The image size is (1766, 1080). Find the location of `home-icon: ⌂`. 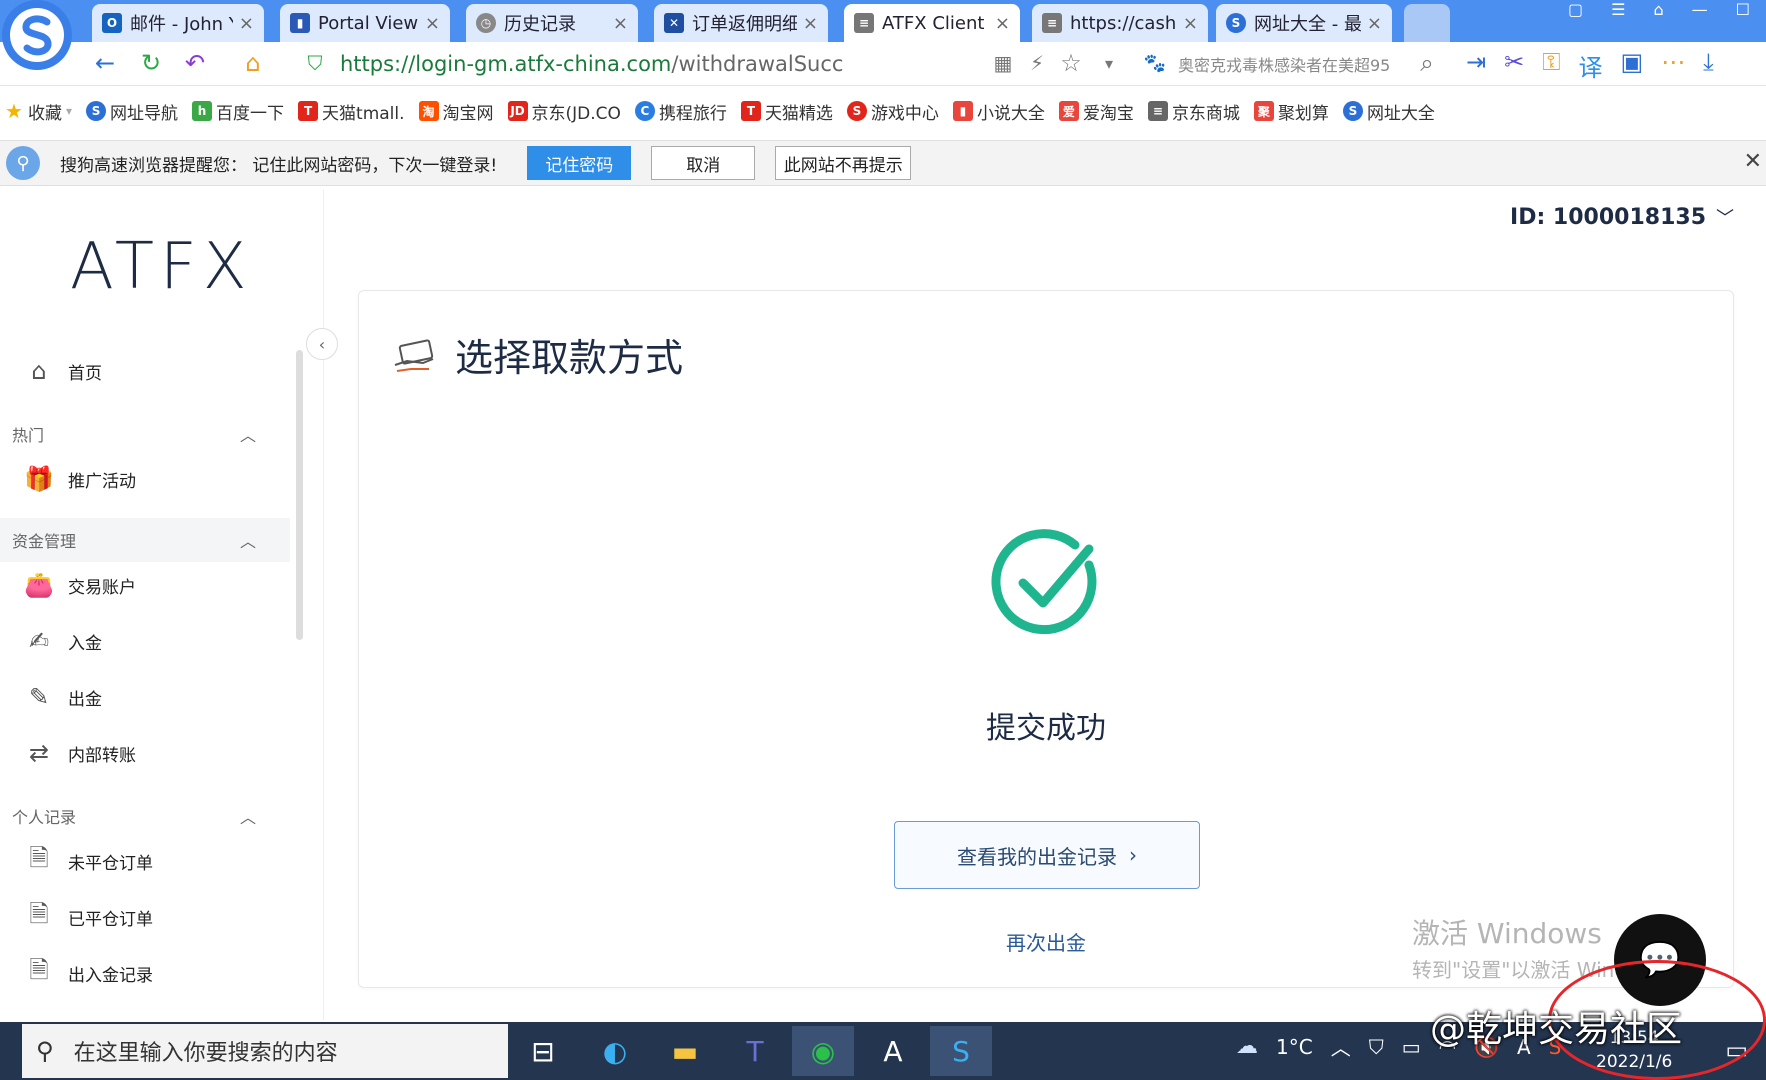

home-icon: ⌂ is located at coordinates (253, 63).